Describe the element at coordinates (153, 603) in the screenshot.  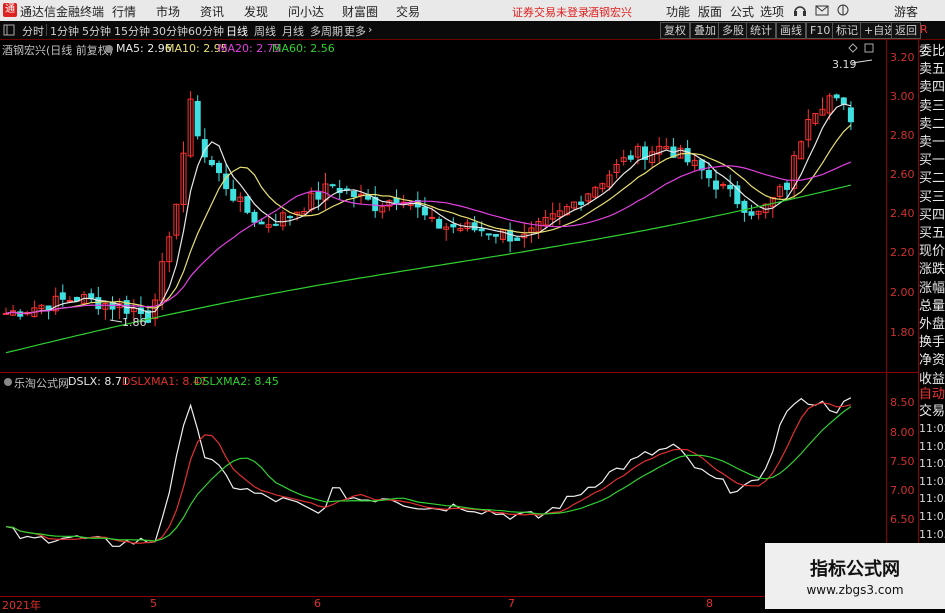
I see `xaxis-label: 5` at that location.